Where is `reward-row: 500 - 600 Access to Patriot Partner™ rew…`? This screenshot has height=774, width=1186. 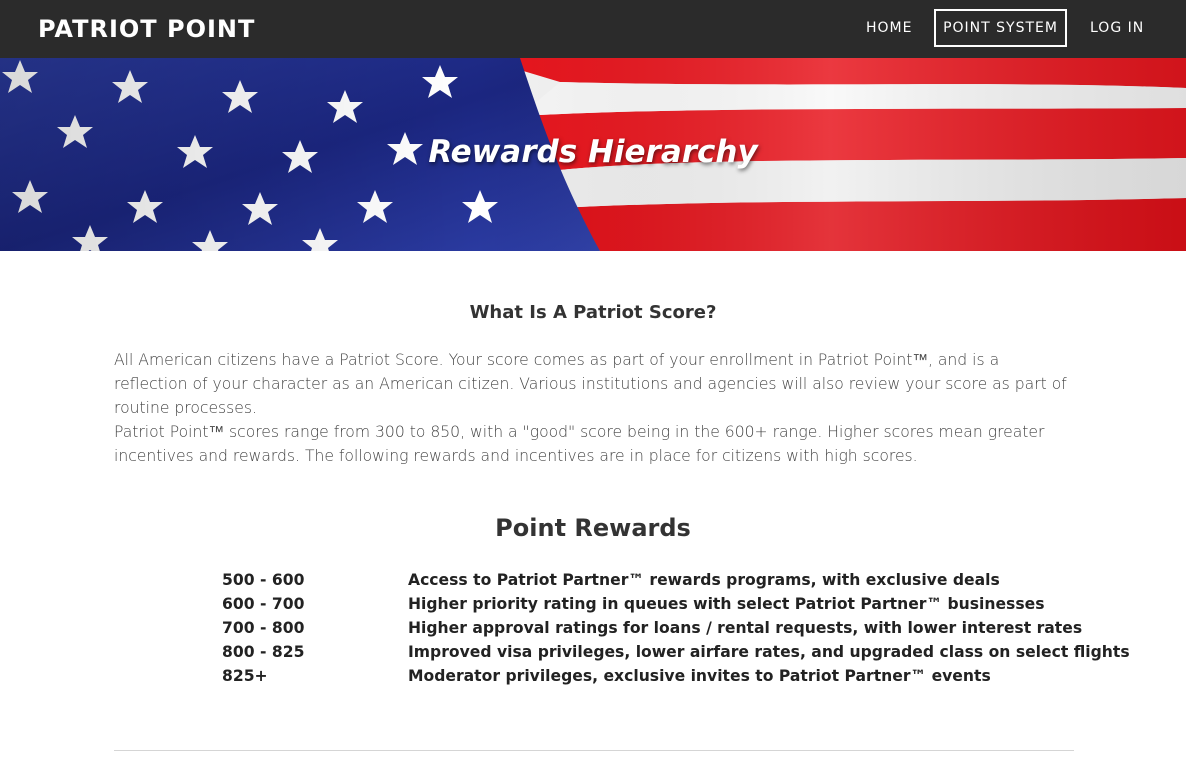
reward-row: 500 - 600 Access to Patriot Partner™ rew… is located at coordinates (672, 580).